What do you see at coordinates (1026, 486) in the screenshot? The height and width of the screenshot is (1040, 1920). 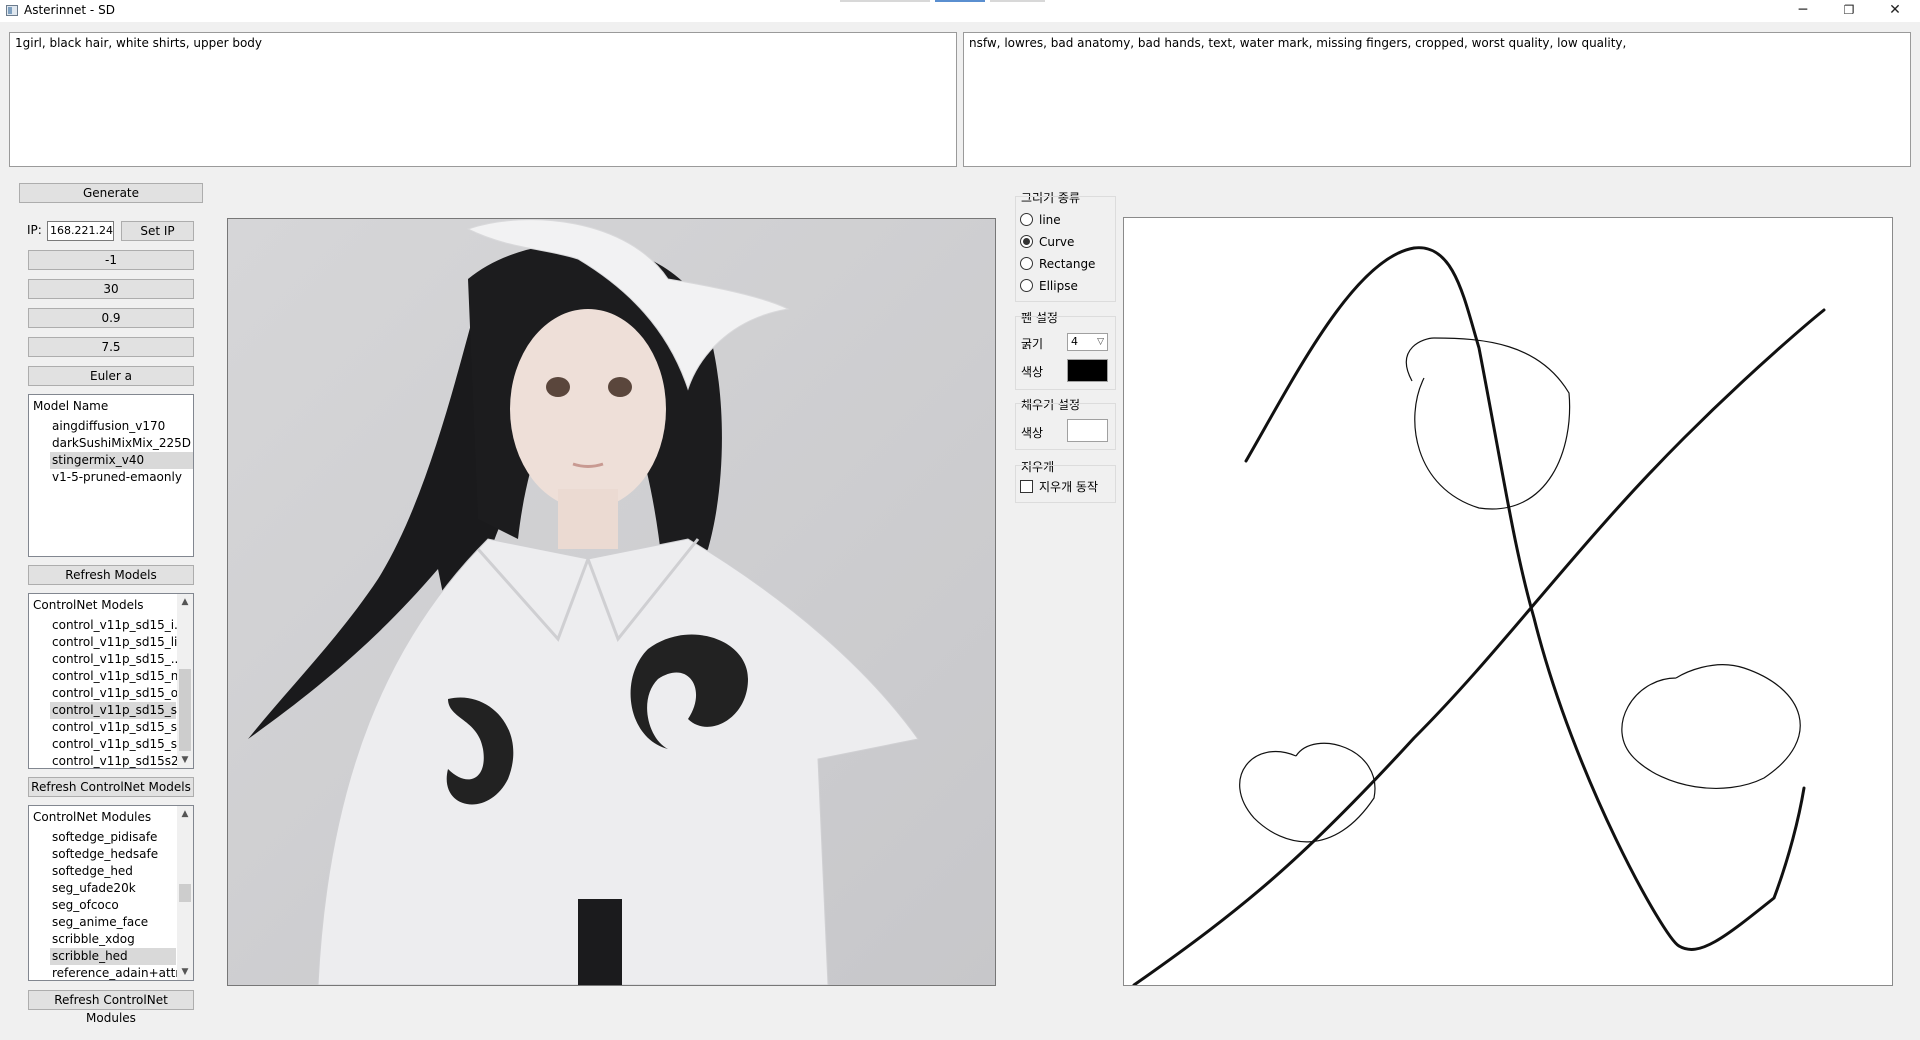 I see `checkbox-icon` at bounding box center [1026, 486].